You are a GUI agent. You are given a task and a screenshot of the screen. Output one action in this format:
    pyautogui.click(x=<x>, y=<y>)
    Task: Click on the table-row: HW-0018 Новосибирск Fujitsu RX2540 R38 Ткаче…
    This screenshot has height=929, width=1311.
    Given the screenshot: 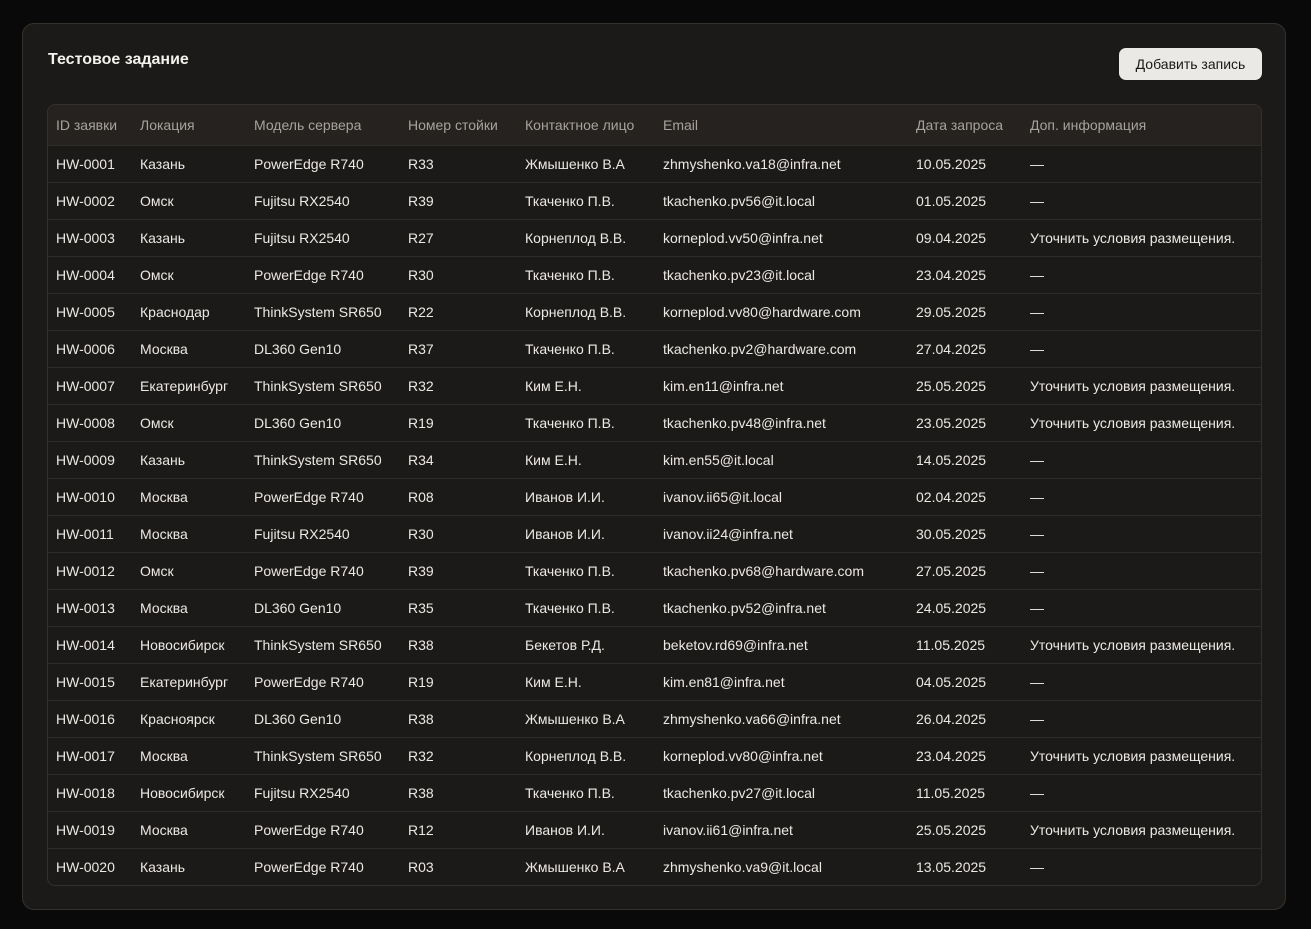 What is the action you would take?
    pyautogui.click(x=654, y=792)
    